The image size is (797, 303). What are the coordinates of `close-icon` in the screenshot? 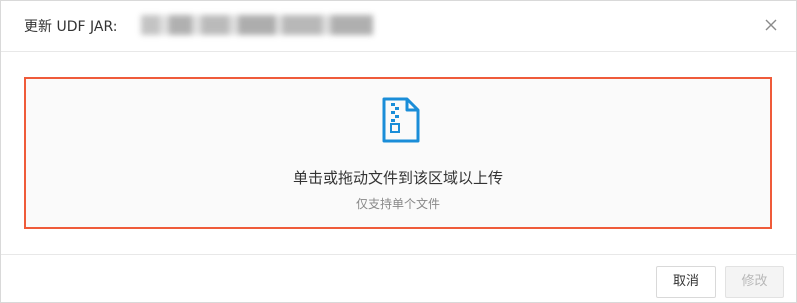 It's located at (771, 25).